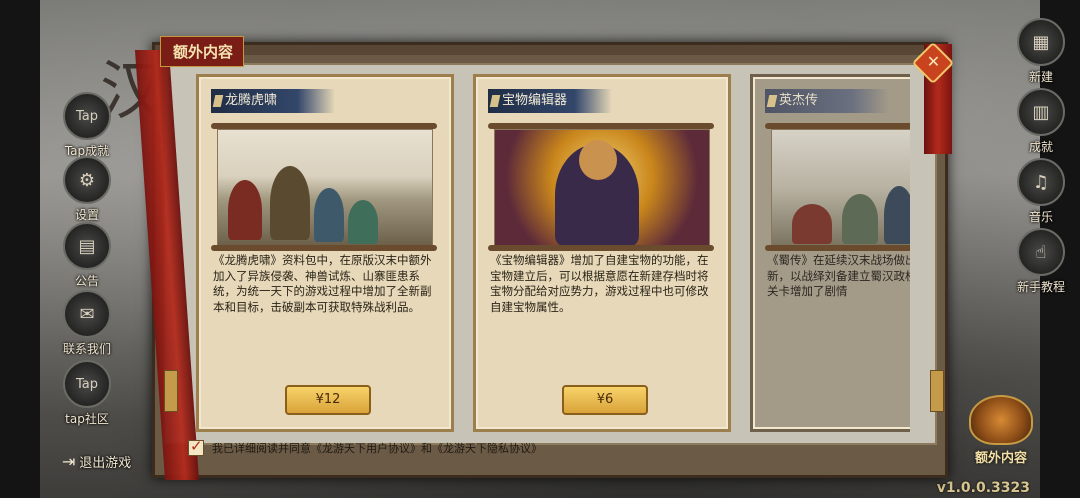 The image size is (1080, 498). I want to click on card-illustration-battle, so click(325, 188).